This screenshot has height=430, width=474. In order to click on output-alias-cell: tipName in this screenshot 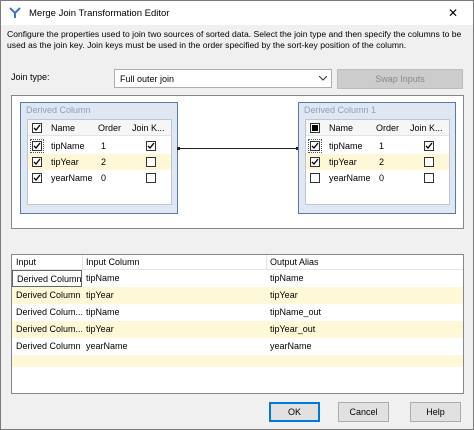, I will do `click(365, 278)`.